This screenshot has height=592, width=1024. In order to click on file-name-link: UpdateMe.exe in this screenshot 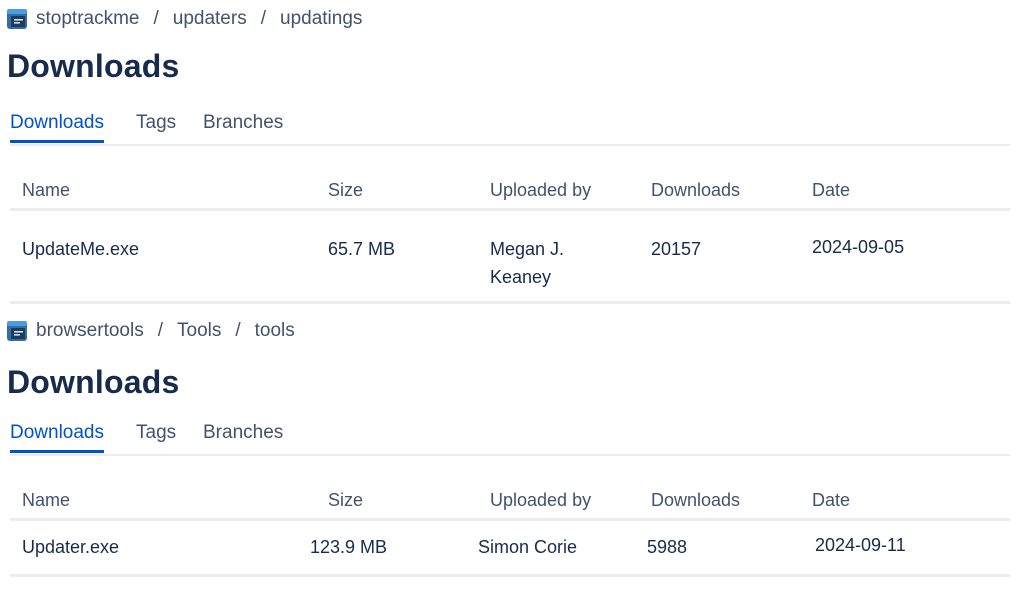, I will do `click(80, 249)`.